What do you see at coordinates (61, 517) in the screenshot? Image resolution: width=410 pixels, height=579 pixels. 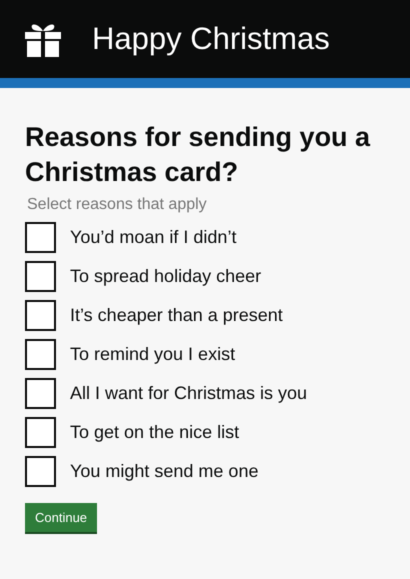 I see `continue-button: Continue` at bounding box center [61, 517].